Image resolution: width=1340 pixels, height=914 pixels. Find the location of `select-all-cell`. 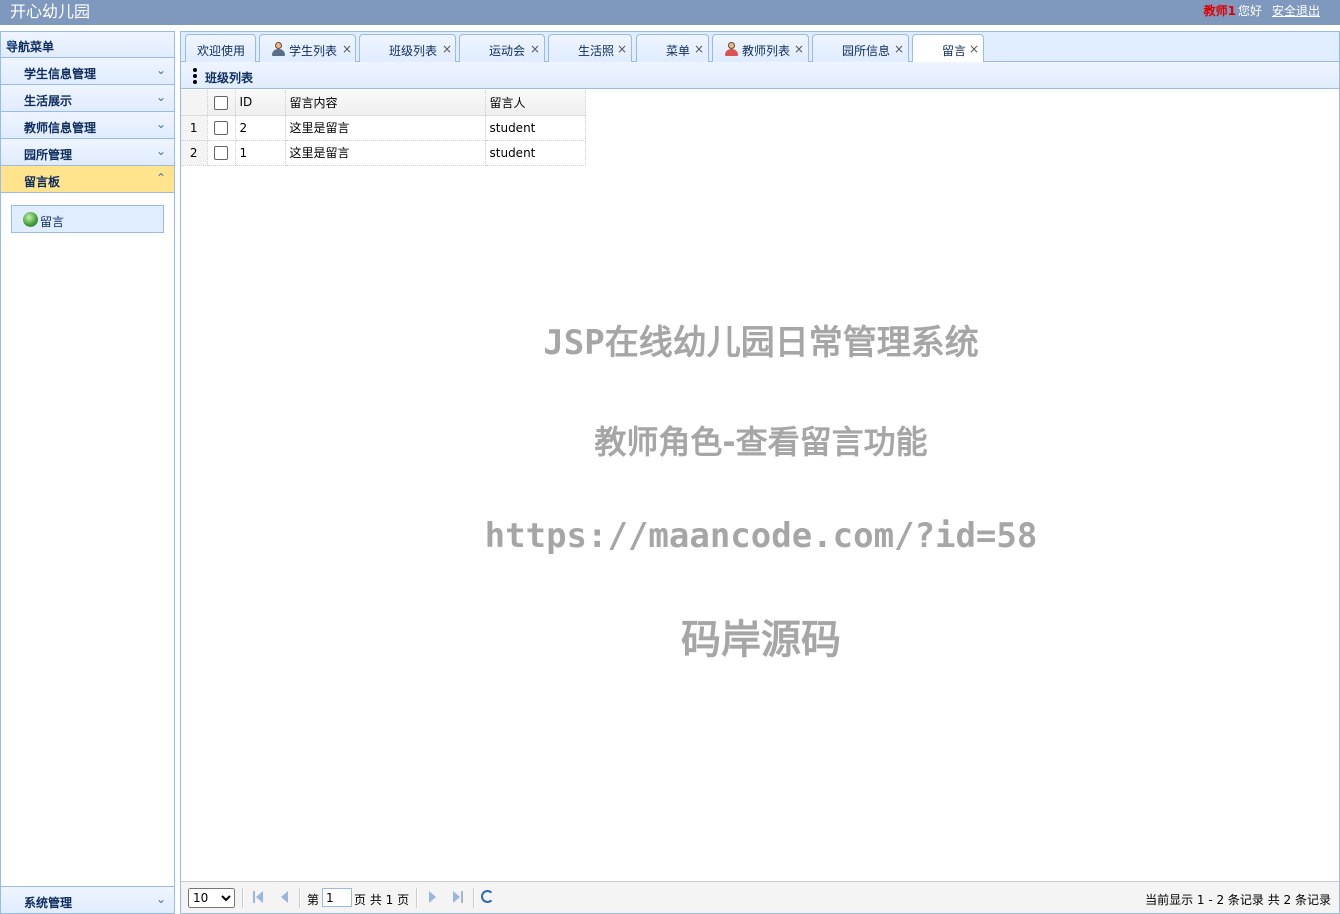

select-all-cell is located at coordinates (221, 103).